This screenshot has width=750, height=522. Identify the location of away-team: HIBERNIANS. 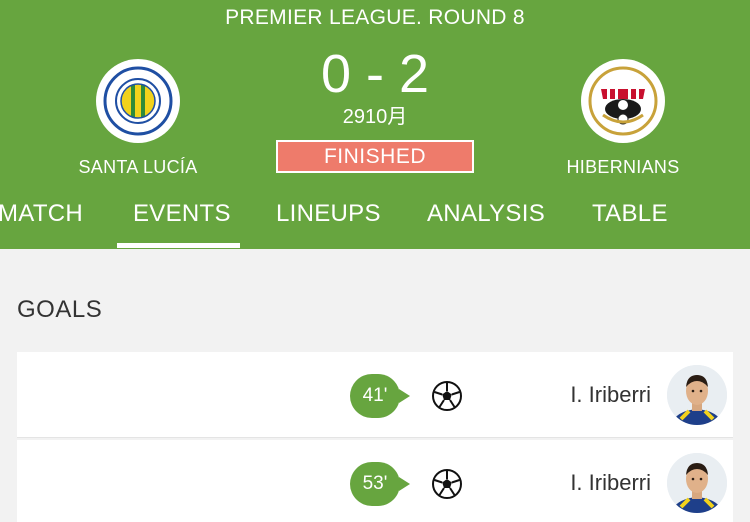
(623, 118).